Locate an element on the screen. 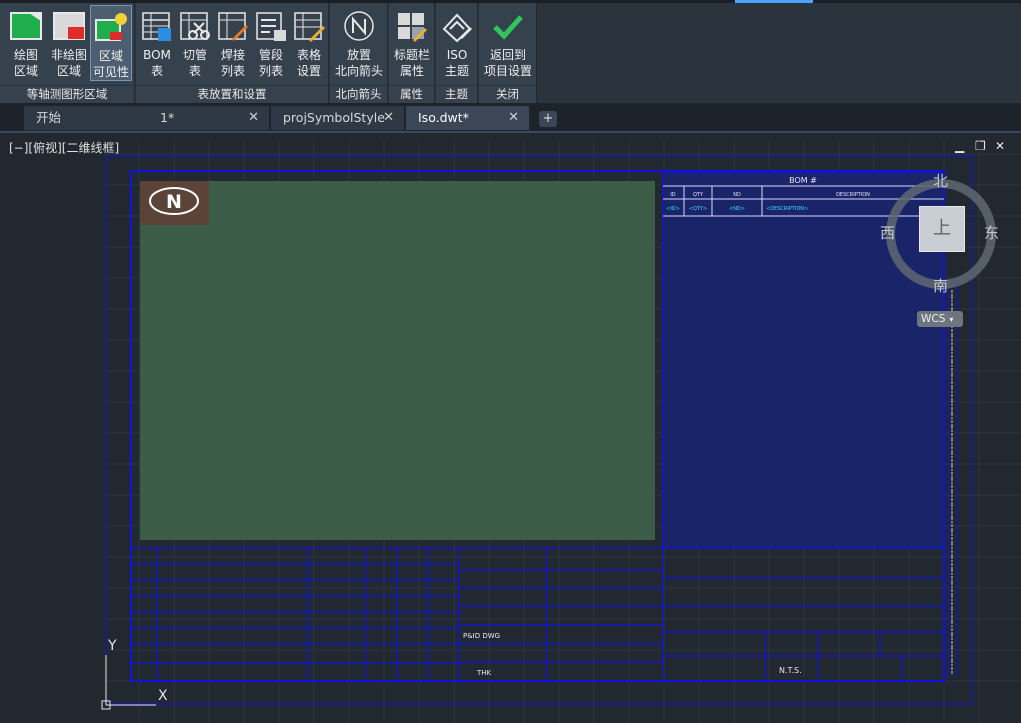 This screenshot has width=1021, height=723. ucs-x-label: X is located at coordinates (163, 696).